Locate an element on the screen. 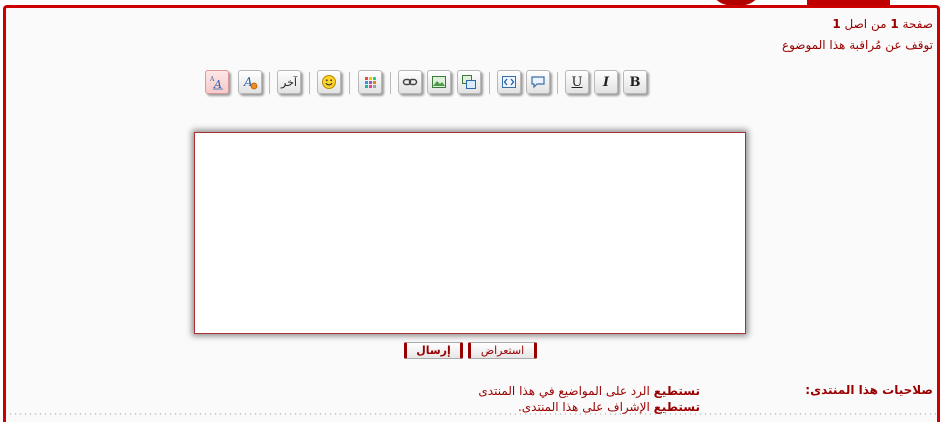 The width and height of the screenshot is (942, 422). clear-format-button: A is located at coordinates (250, 82).